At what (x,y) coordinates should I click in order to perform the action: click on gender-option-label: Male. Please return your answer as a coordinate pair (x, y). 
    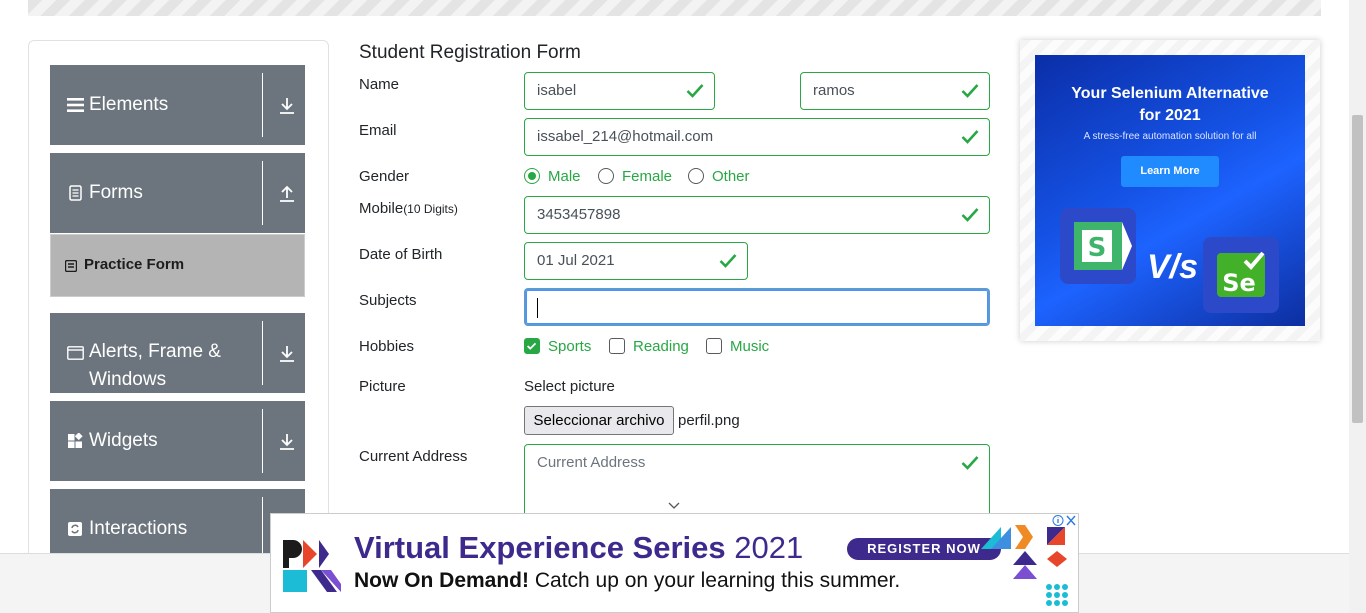
    Looking at the image, I should click on (564, 177).